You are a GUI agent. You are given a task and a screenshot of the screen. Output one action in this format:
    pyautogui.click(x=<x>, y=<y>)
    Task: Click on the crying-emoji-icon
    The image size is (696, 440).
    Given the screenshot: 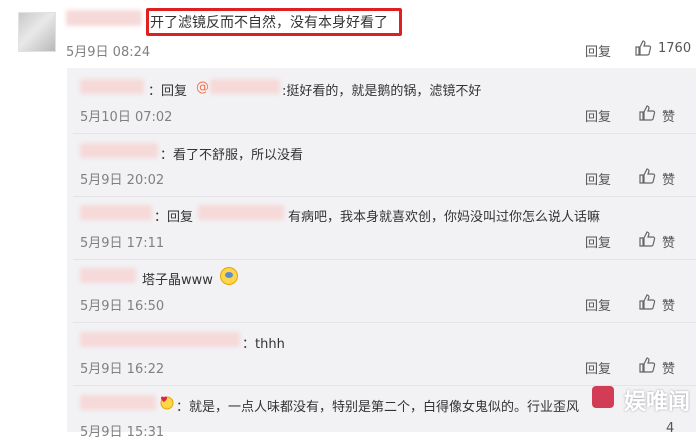 What is the action you would take?
    pyautogui.click(x=229, y=276)
    